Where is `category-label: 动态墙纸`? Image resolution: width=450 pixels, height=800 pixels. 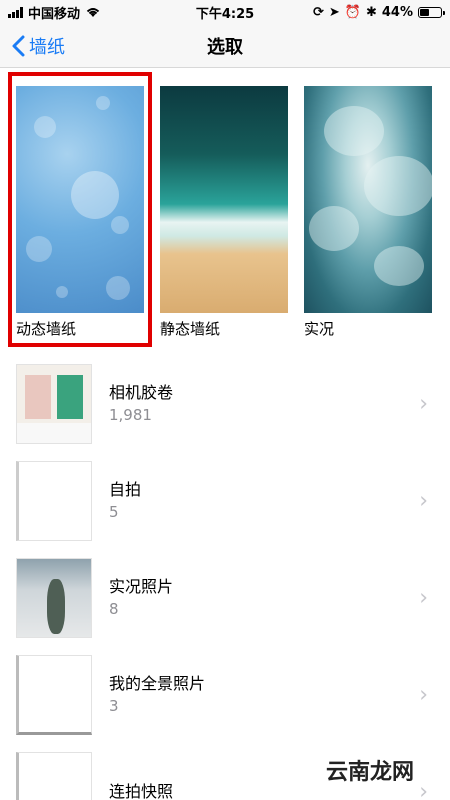 category-label: 动态墙纸 is located at coordinates (46, 329).